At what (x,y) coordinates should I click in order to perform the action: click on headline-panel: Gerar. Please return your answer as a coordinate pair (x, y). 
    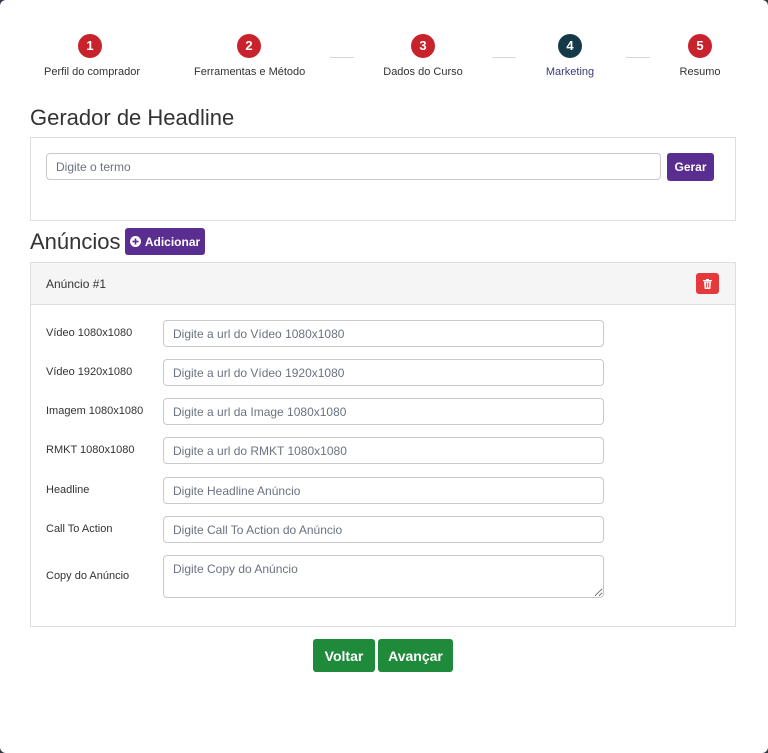
    Looking at the image, I should click on (383, 179).